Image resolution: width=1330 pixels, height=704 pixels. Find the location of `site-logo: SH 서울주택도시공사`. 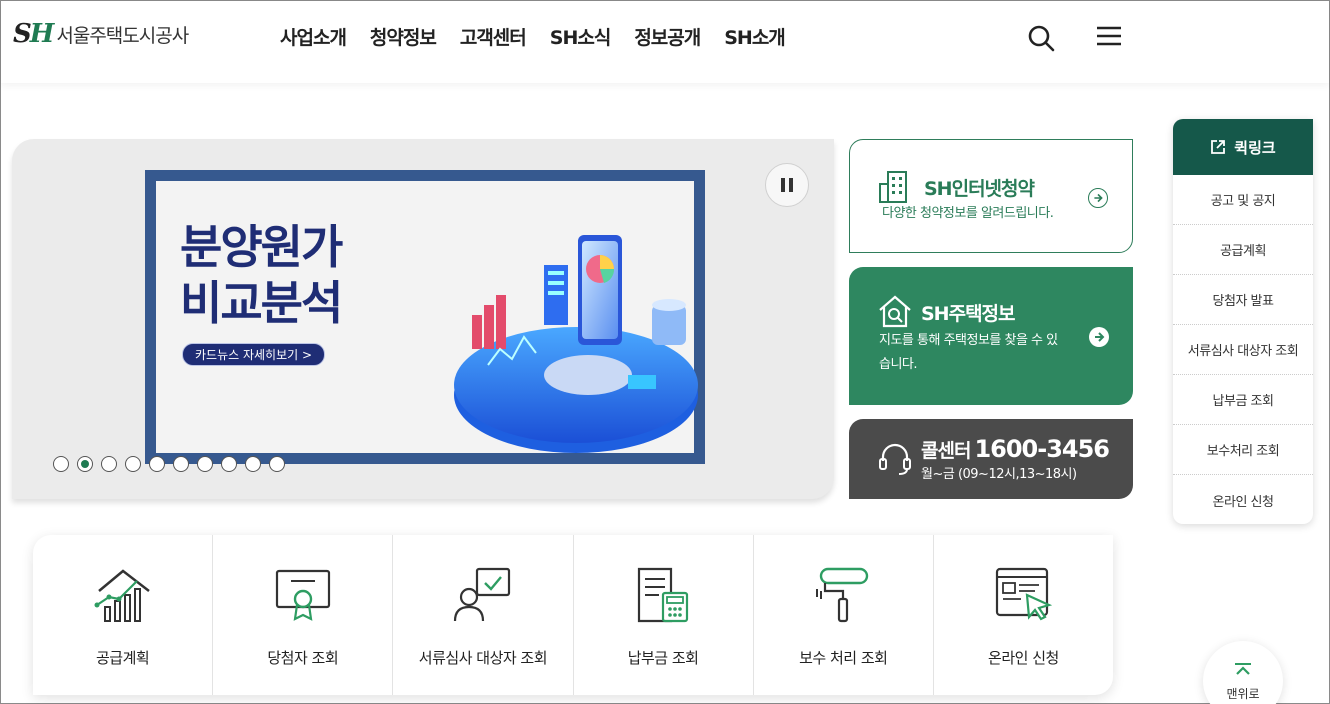

site-logo: SH 서울주택도시공사 is located at coordinates (101, 34).